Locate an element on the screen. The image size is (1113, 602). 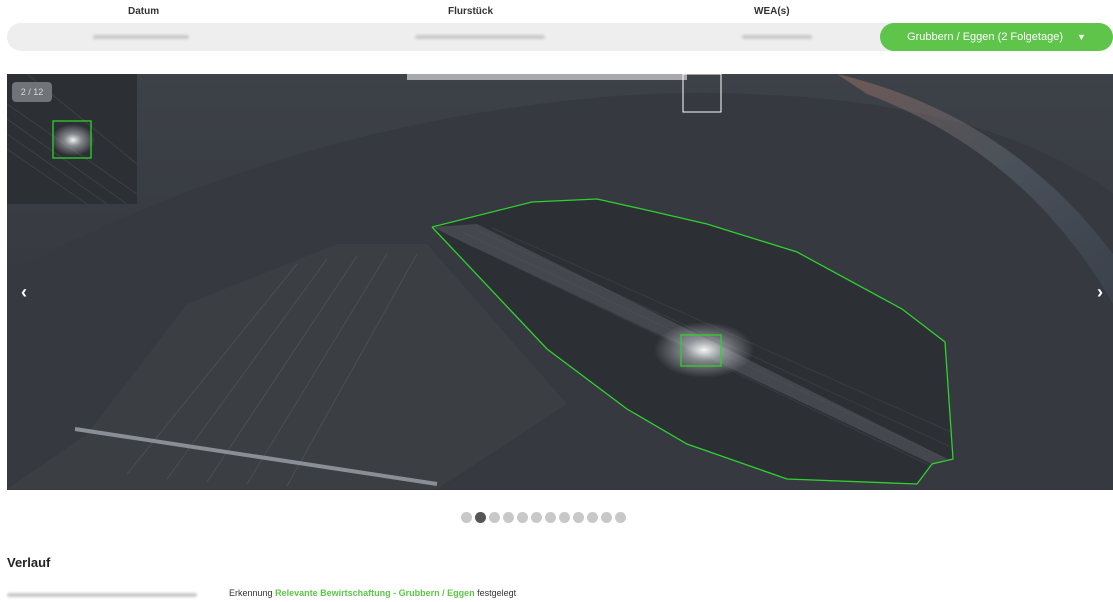
parcel-column-label: Flurstück is located at coordinates (471, 11).